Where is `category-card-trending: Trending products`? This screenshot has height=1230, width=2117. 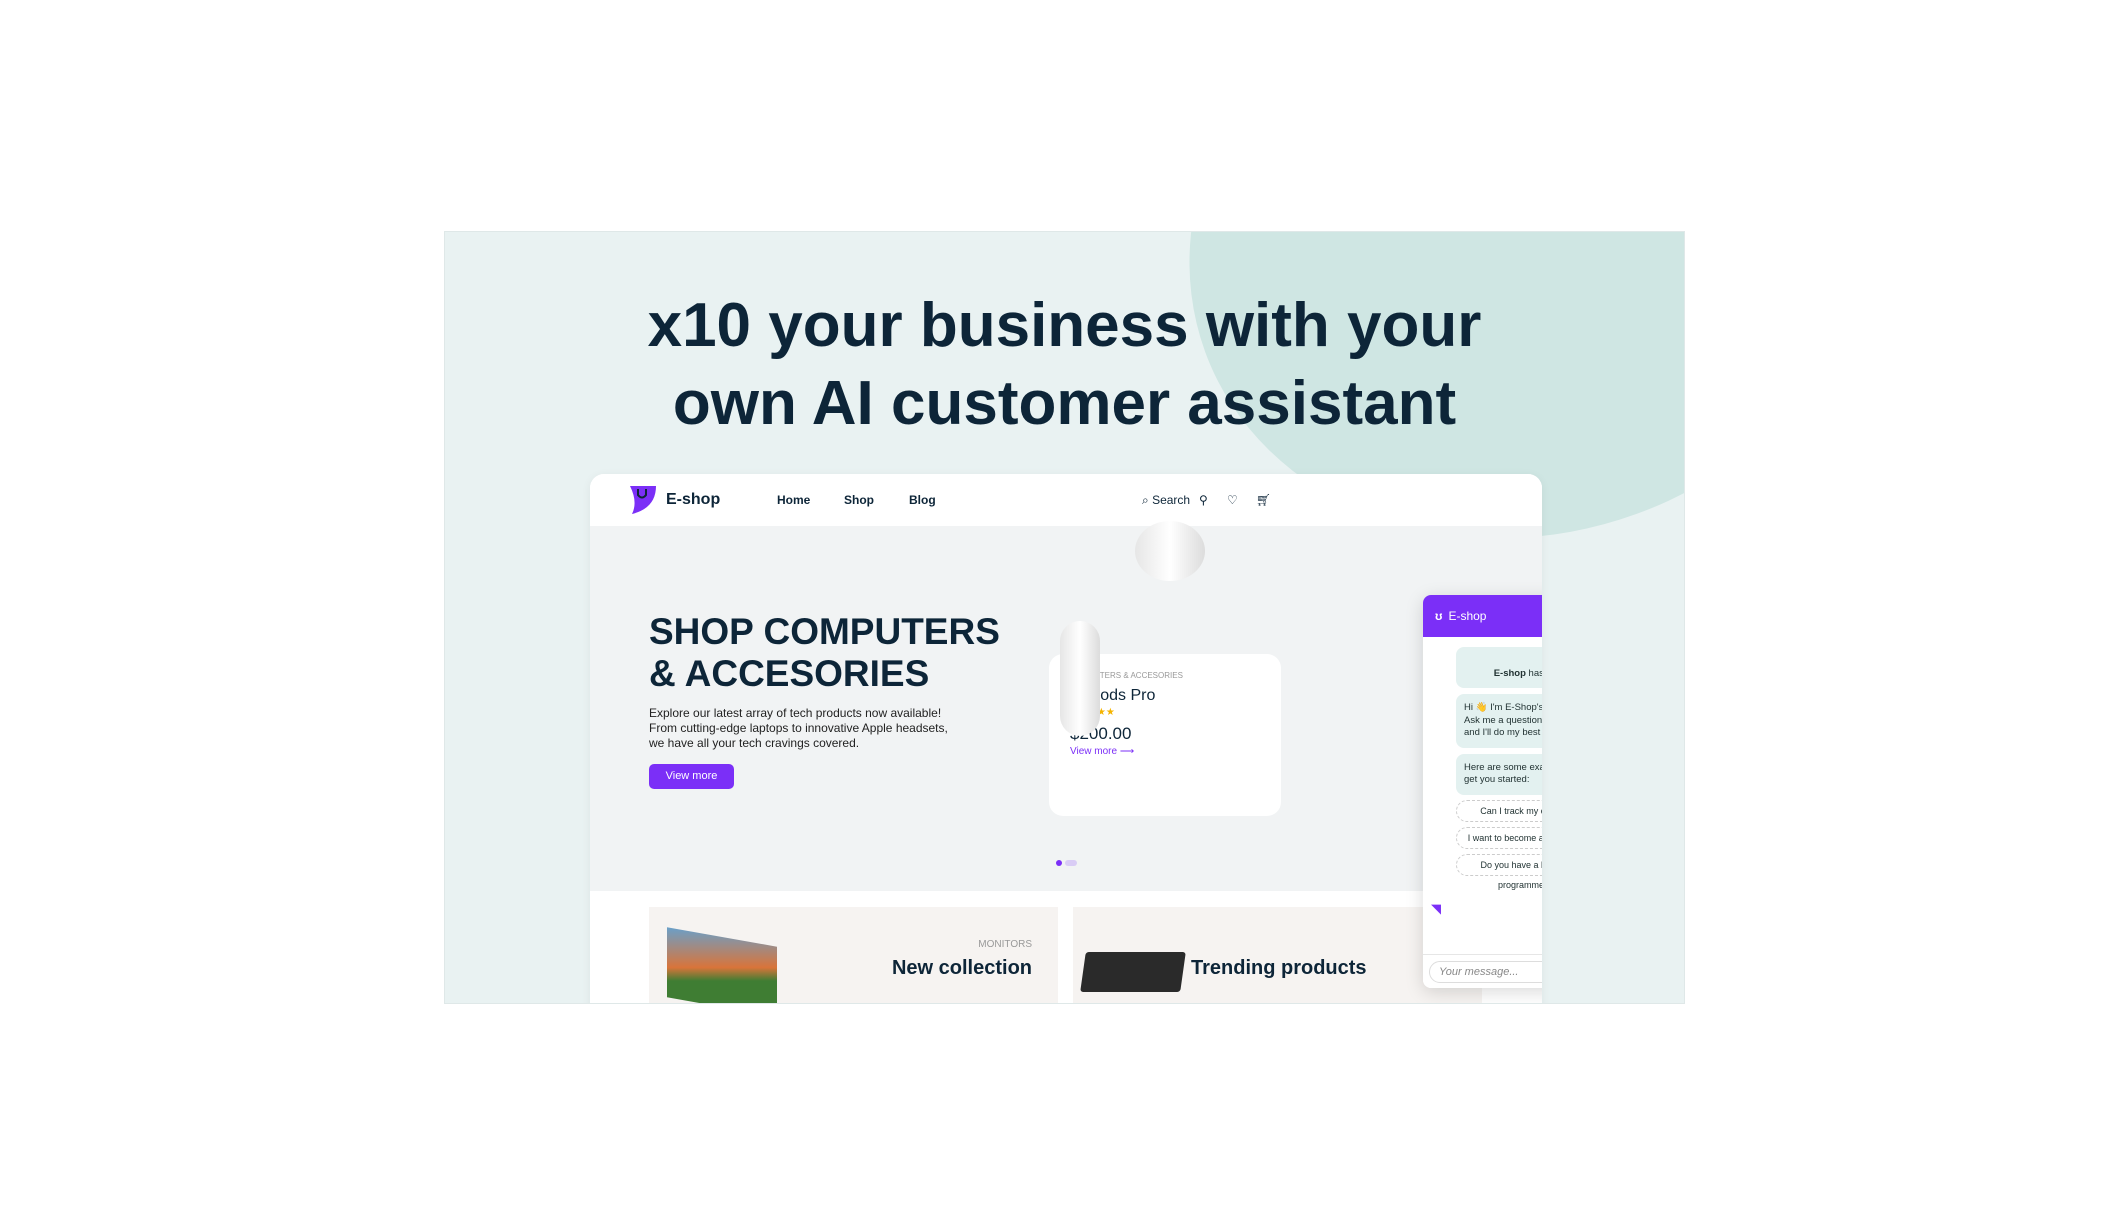
category-card-trending: Trending products is located at coordinates (1277, 955).